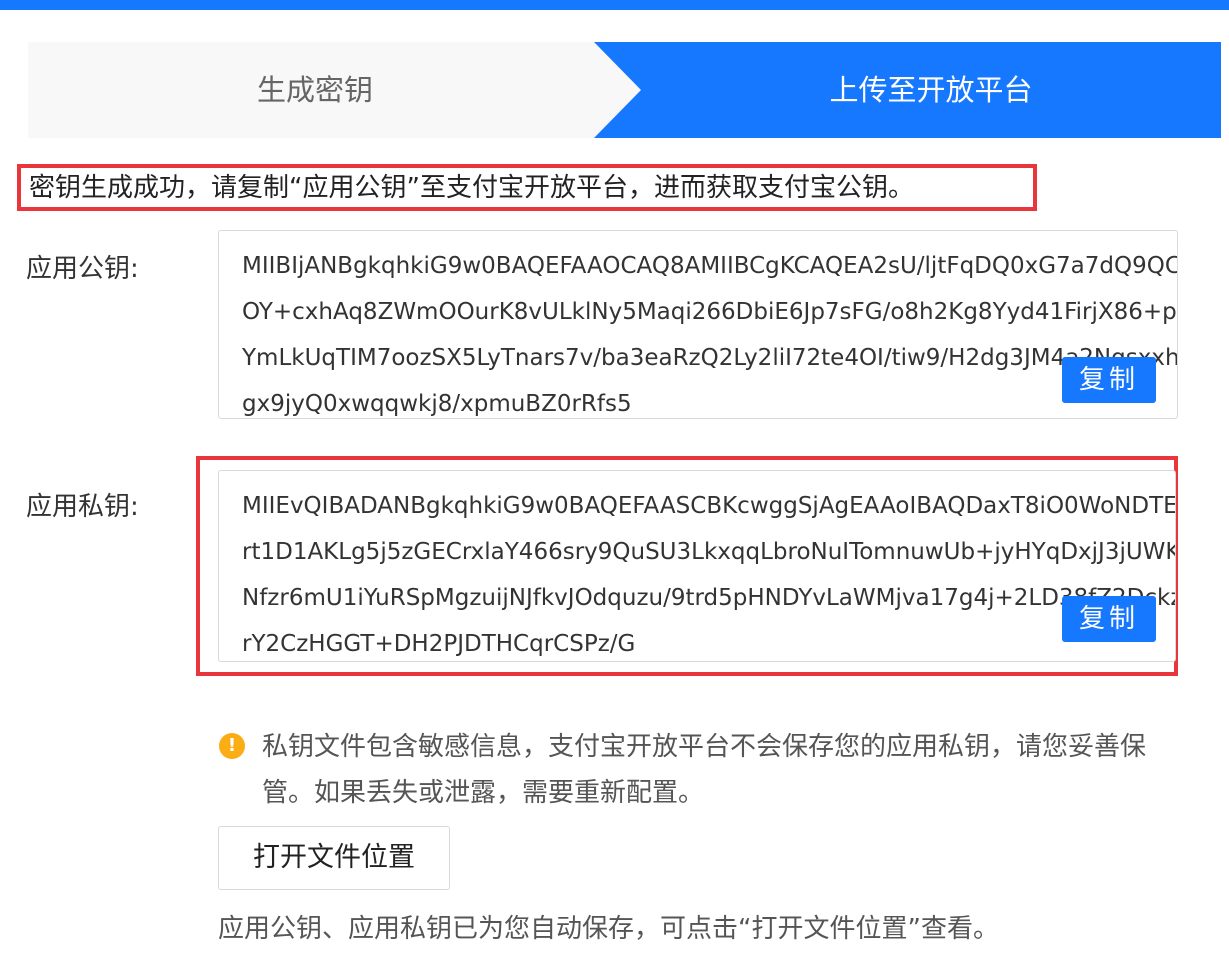  Describe the element at coordinates (82, 507) in the screenshot. I see `private-key-label: 应用私钥:` at that location.